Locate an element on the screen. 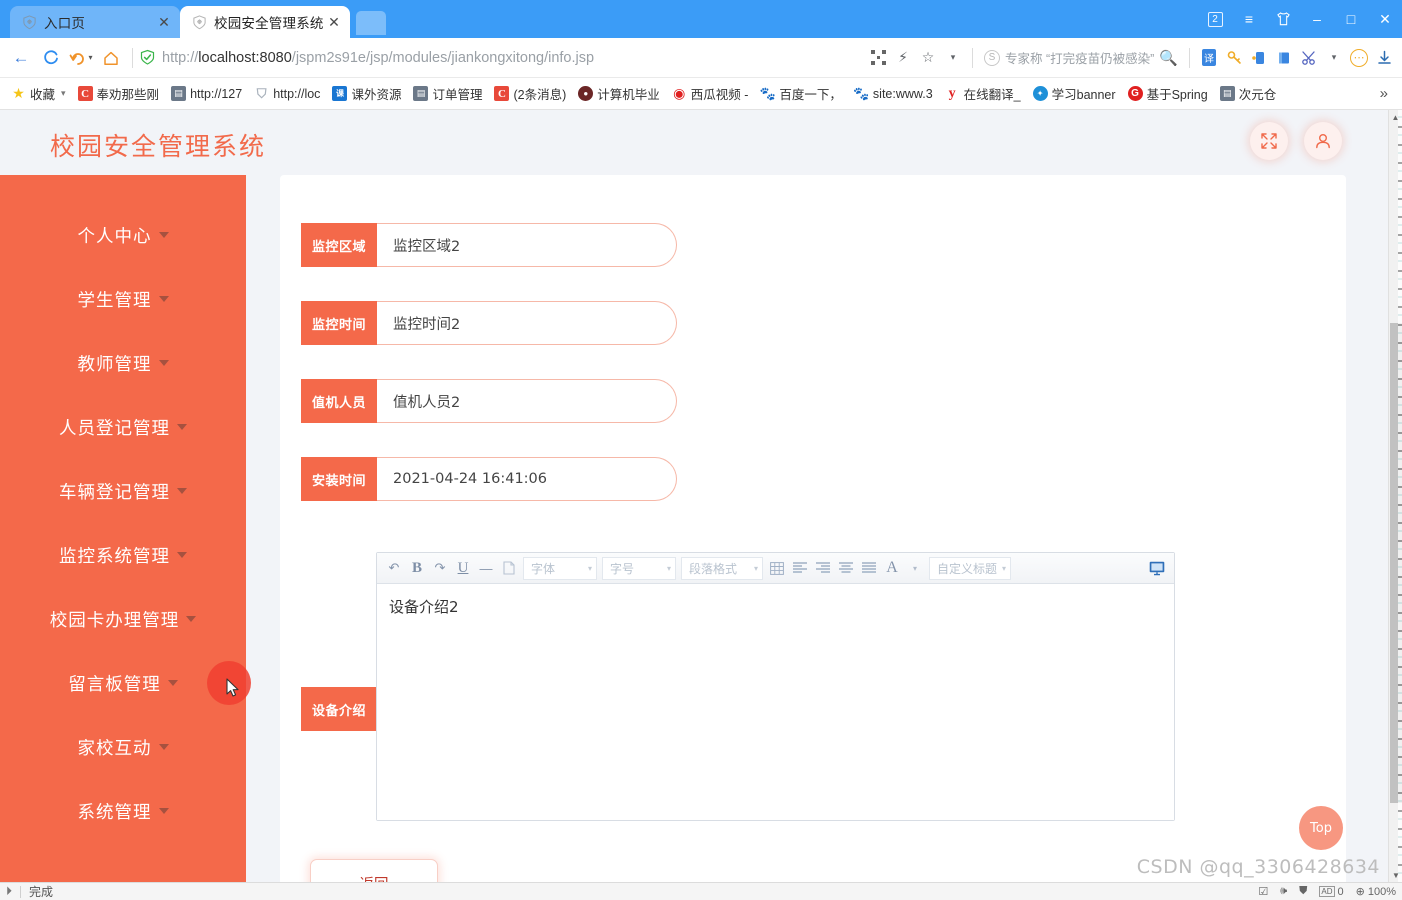 Image resolution: width=1402 pixels, height=900 pixels. qr-icon is located at coordinates (878, 58).